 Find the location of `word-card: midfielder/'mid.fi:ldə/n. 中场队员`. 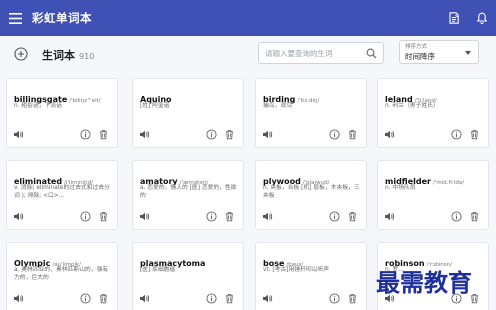

word-card: midfielder/'mid.fi:ldə/n. 中场队员 is located at coordinates (433, 195).